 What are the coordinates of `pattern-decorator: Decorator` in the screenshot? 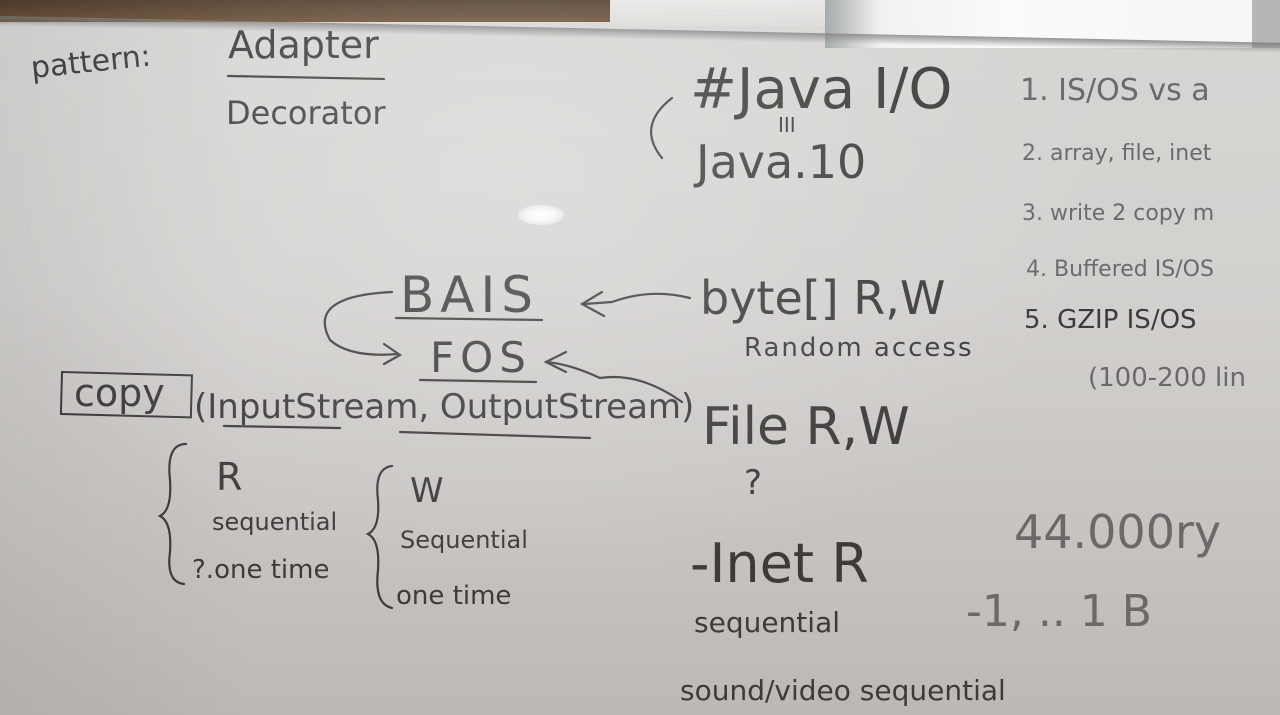 It's located at (306, 113).